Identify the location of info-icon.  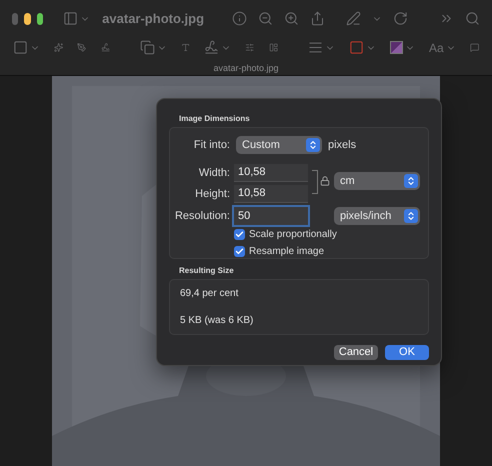
(240, 18).